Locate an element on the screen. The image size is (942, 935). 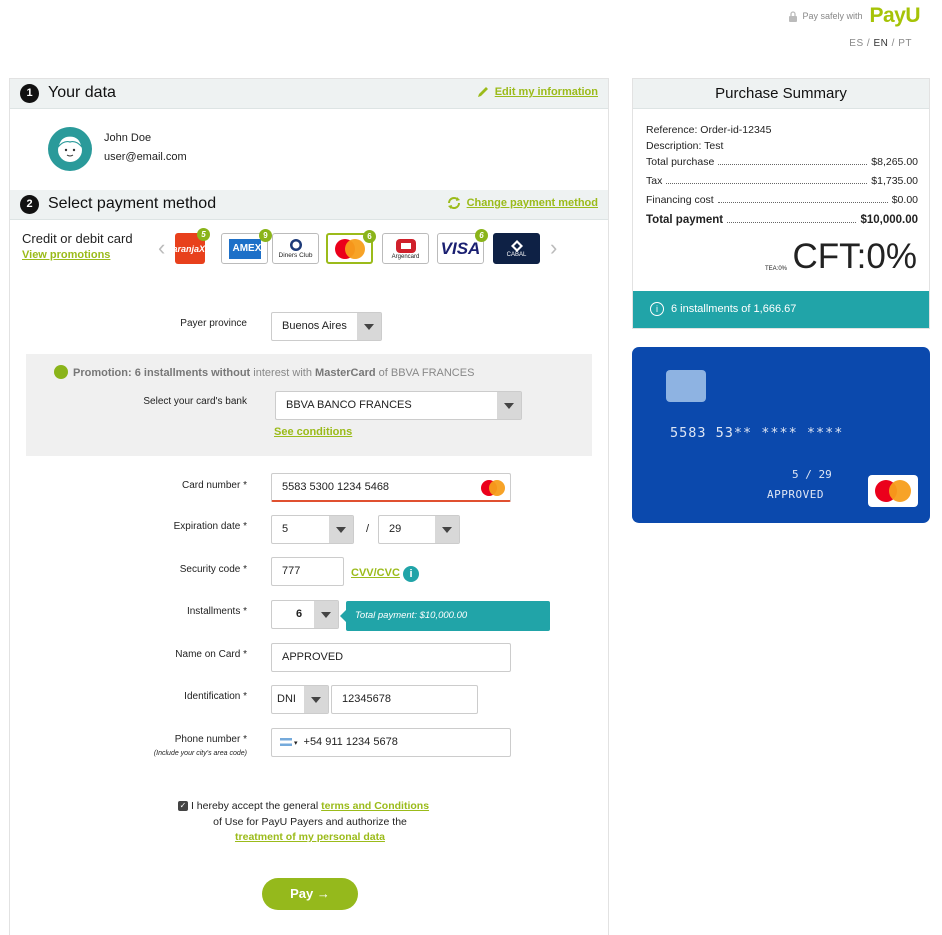
step-number: 1 is located at coordinates (29, 93).